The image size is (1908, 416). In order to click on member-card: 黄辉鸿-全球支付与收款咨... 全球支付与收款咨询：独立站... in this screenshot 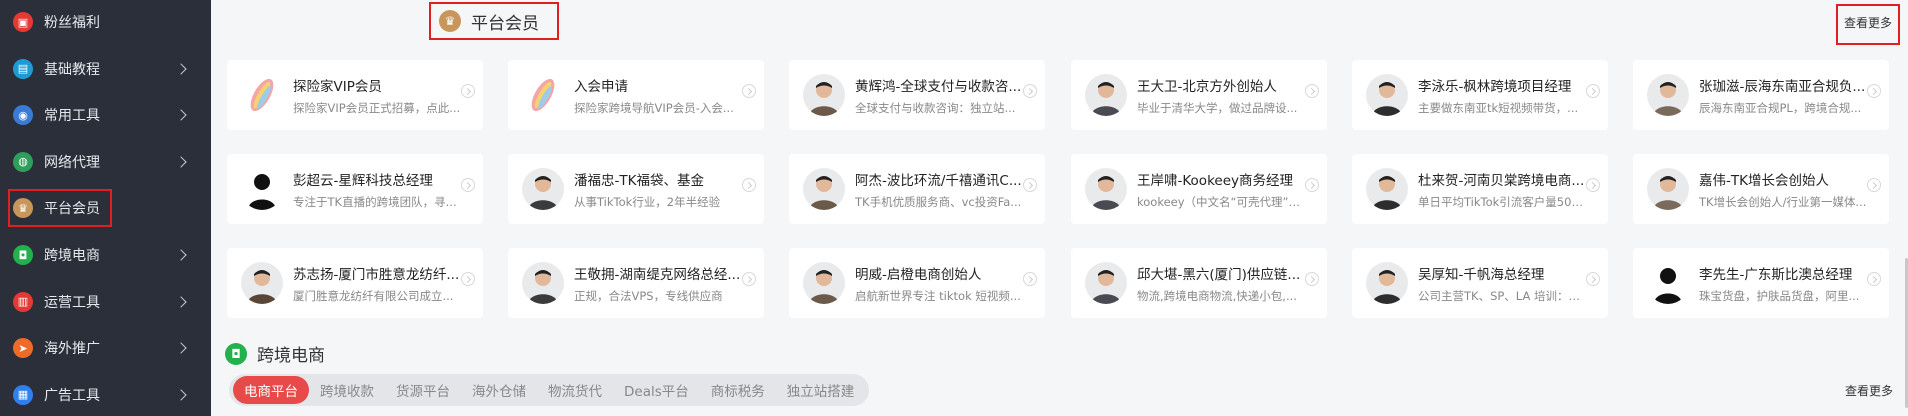, I will do `click(917, 95)`.